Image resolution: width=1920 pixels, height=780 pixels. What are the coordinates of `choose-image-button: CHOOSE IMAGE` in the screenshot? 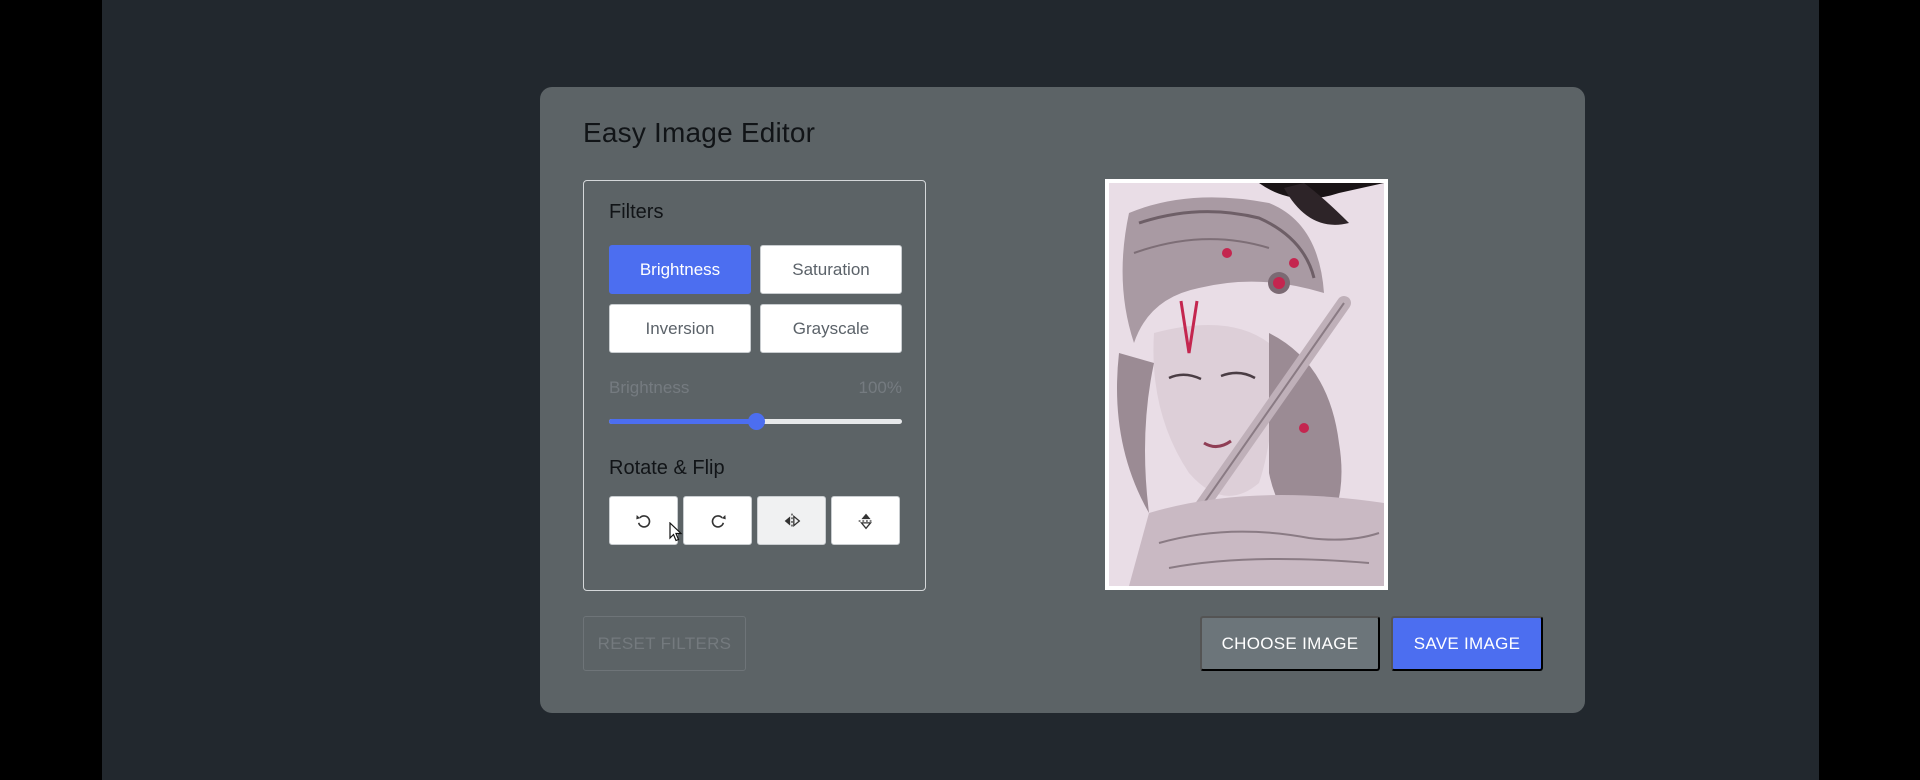 It's located at (1290, 643).